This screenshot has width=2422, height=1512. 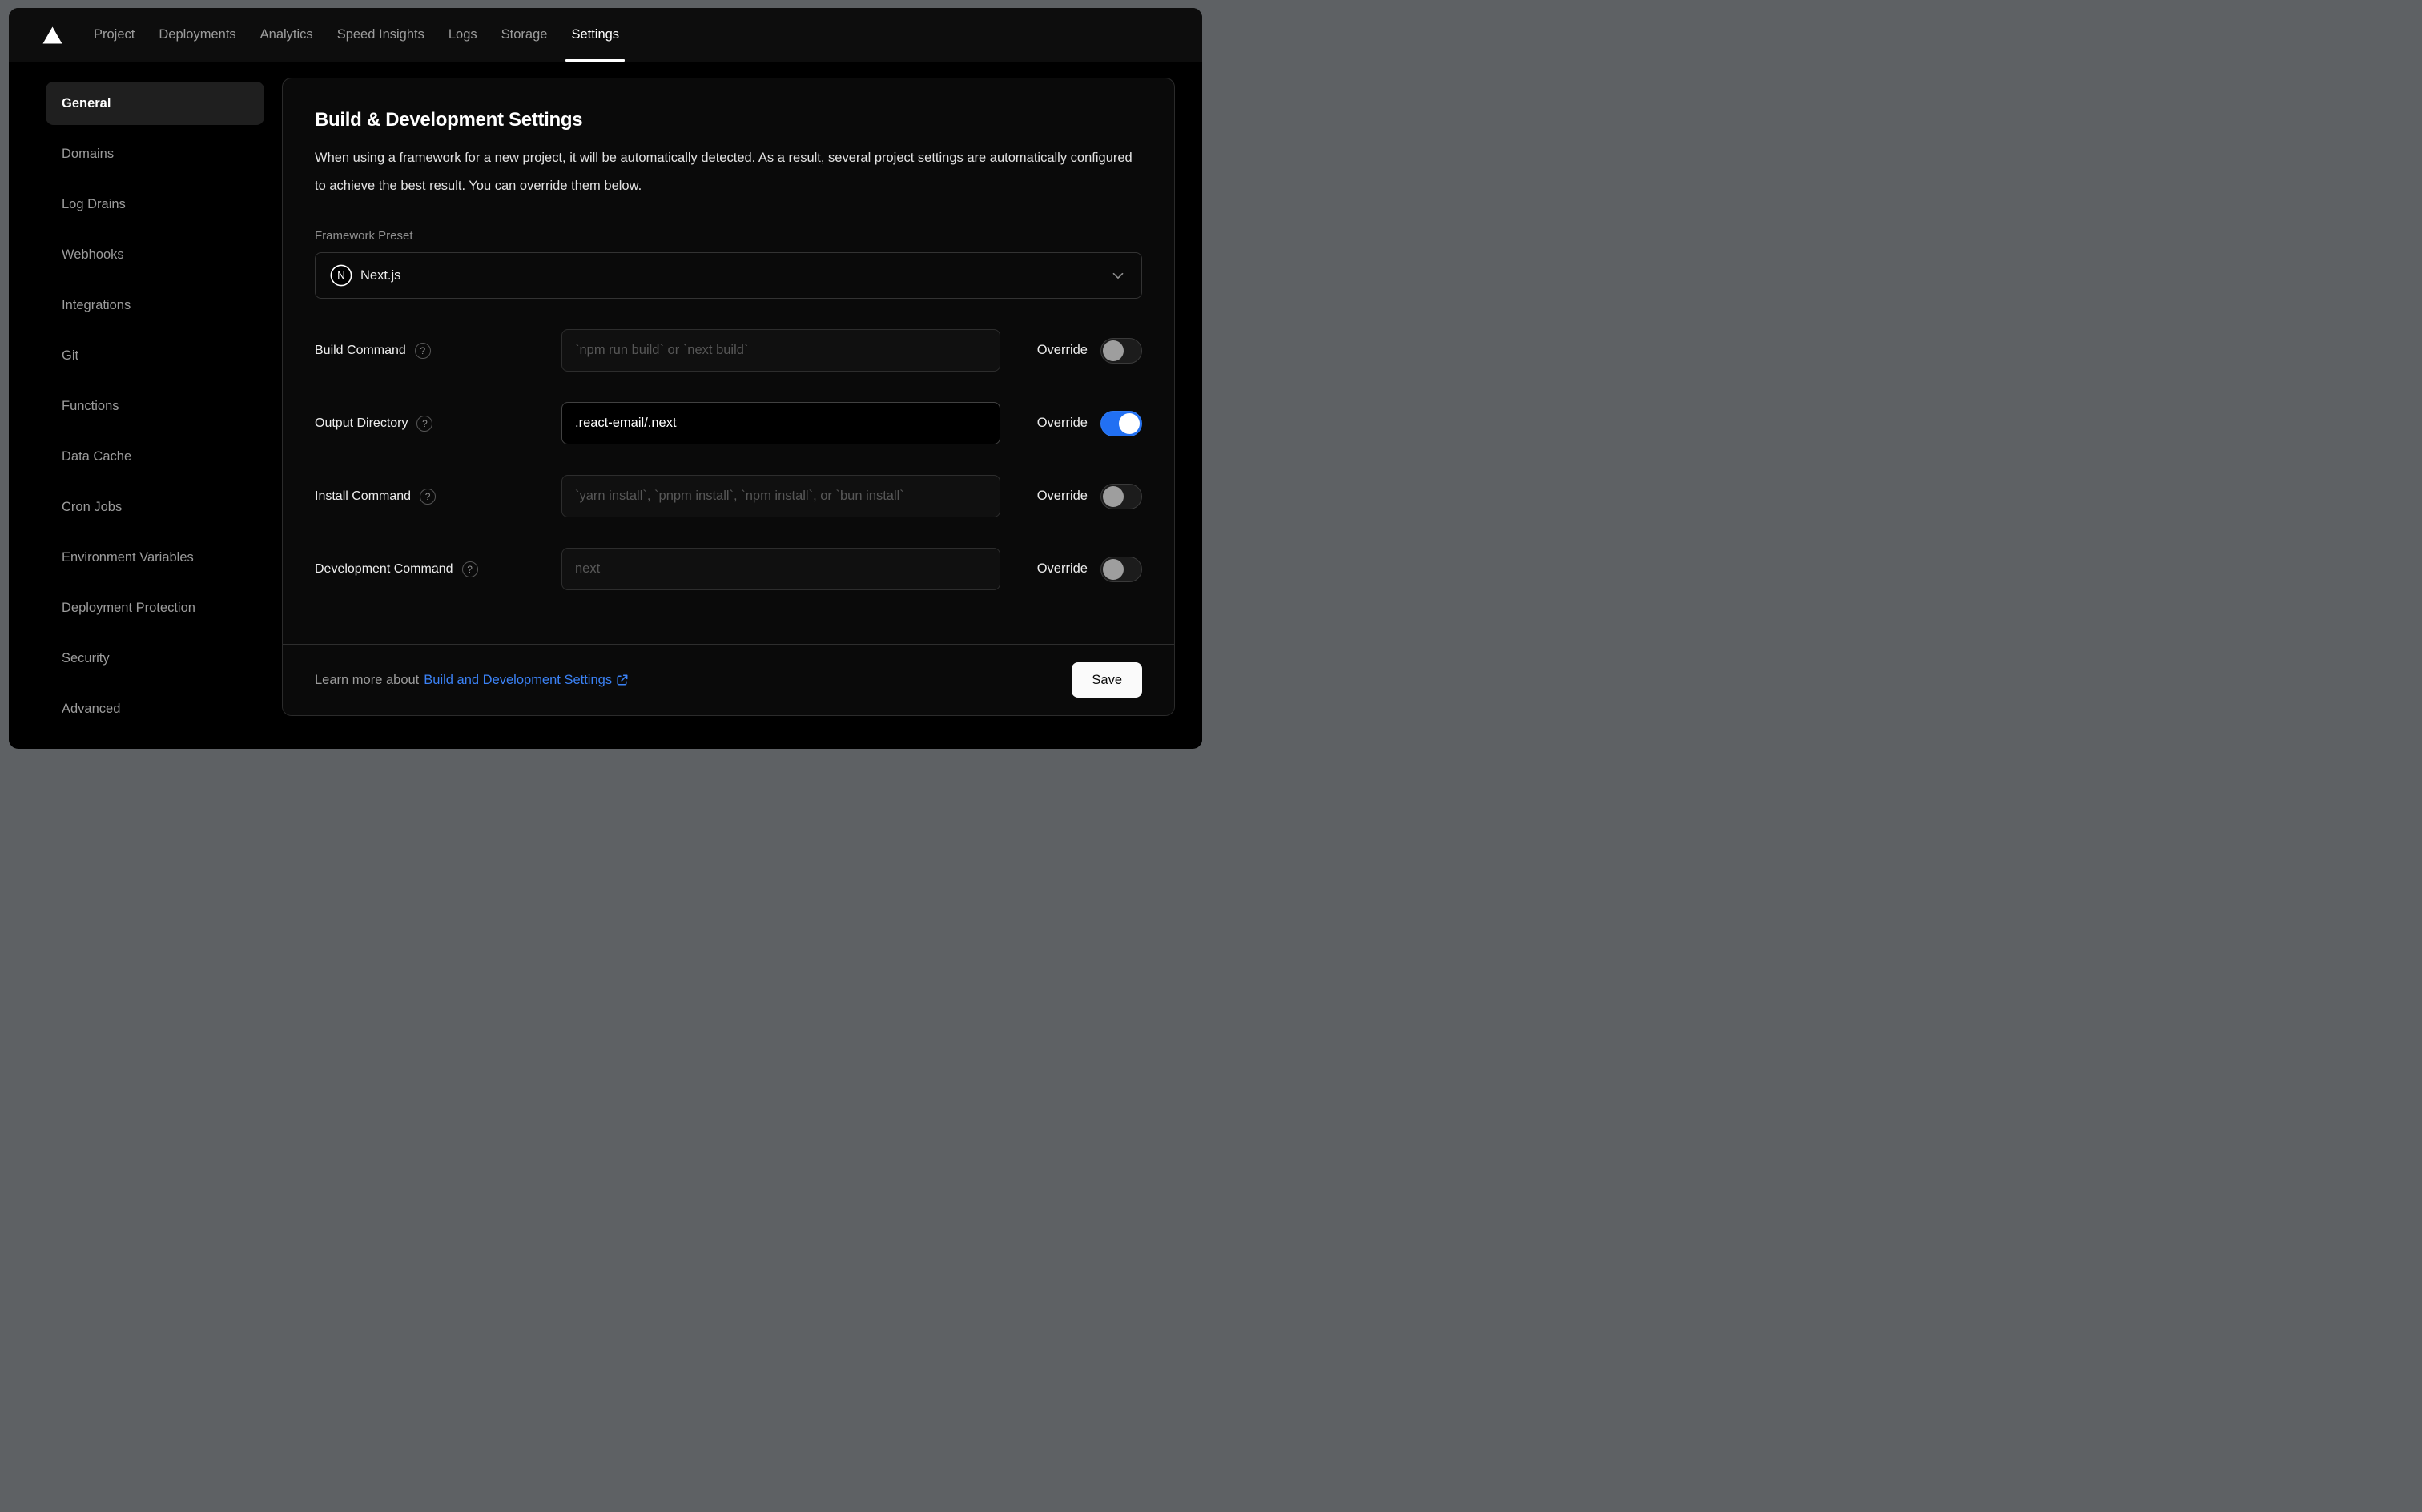 I want to click on sidebar-item: Cron Jobs, so click(x=155, y=507).